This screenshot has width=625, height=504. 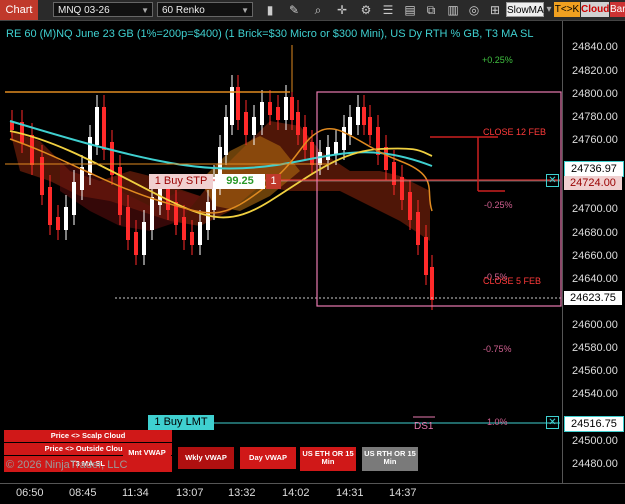 I want to click on y-tick: 24680.00, so click(x=595, y=233).